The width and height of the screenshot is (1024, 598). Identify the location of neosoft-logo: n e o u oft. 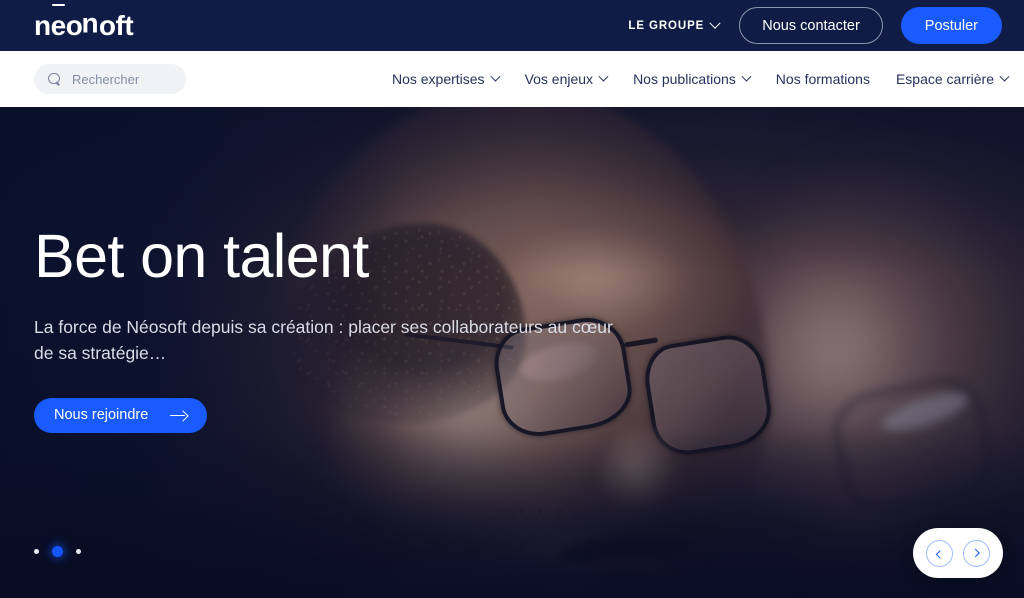
(84, 23).